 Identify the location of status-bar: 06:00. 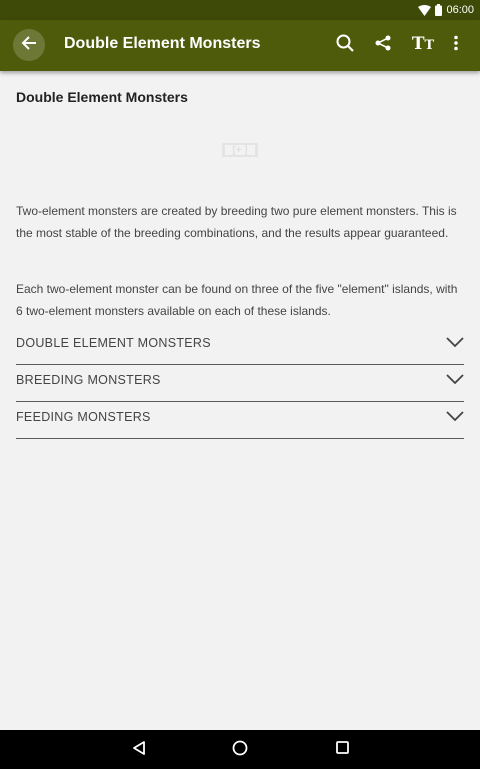
(240, 10).